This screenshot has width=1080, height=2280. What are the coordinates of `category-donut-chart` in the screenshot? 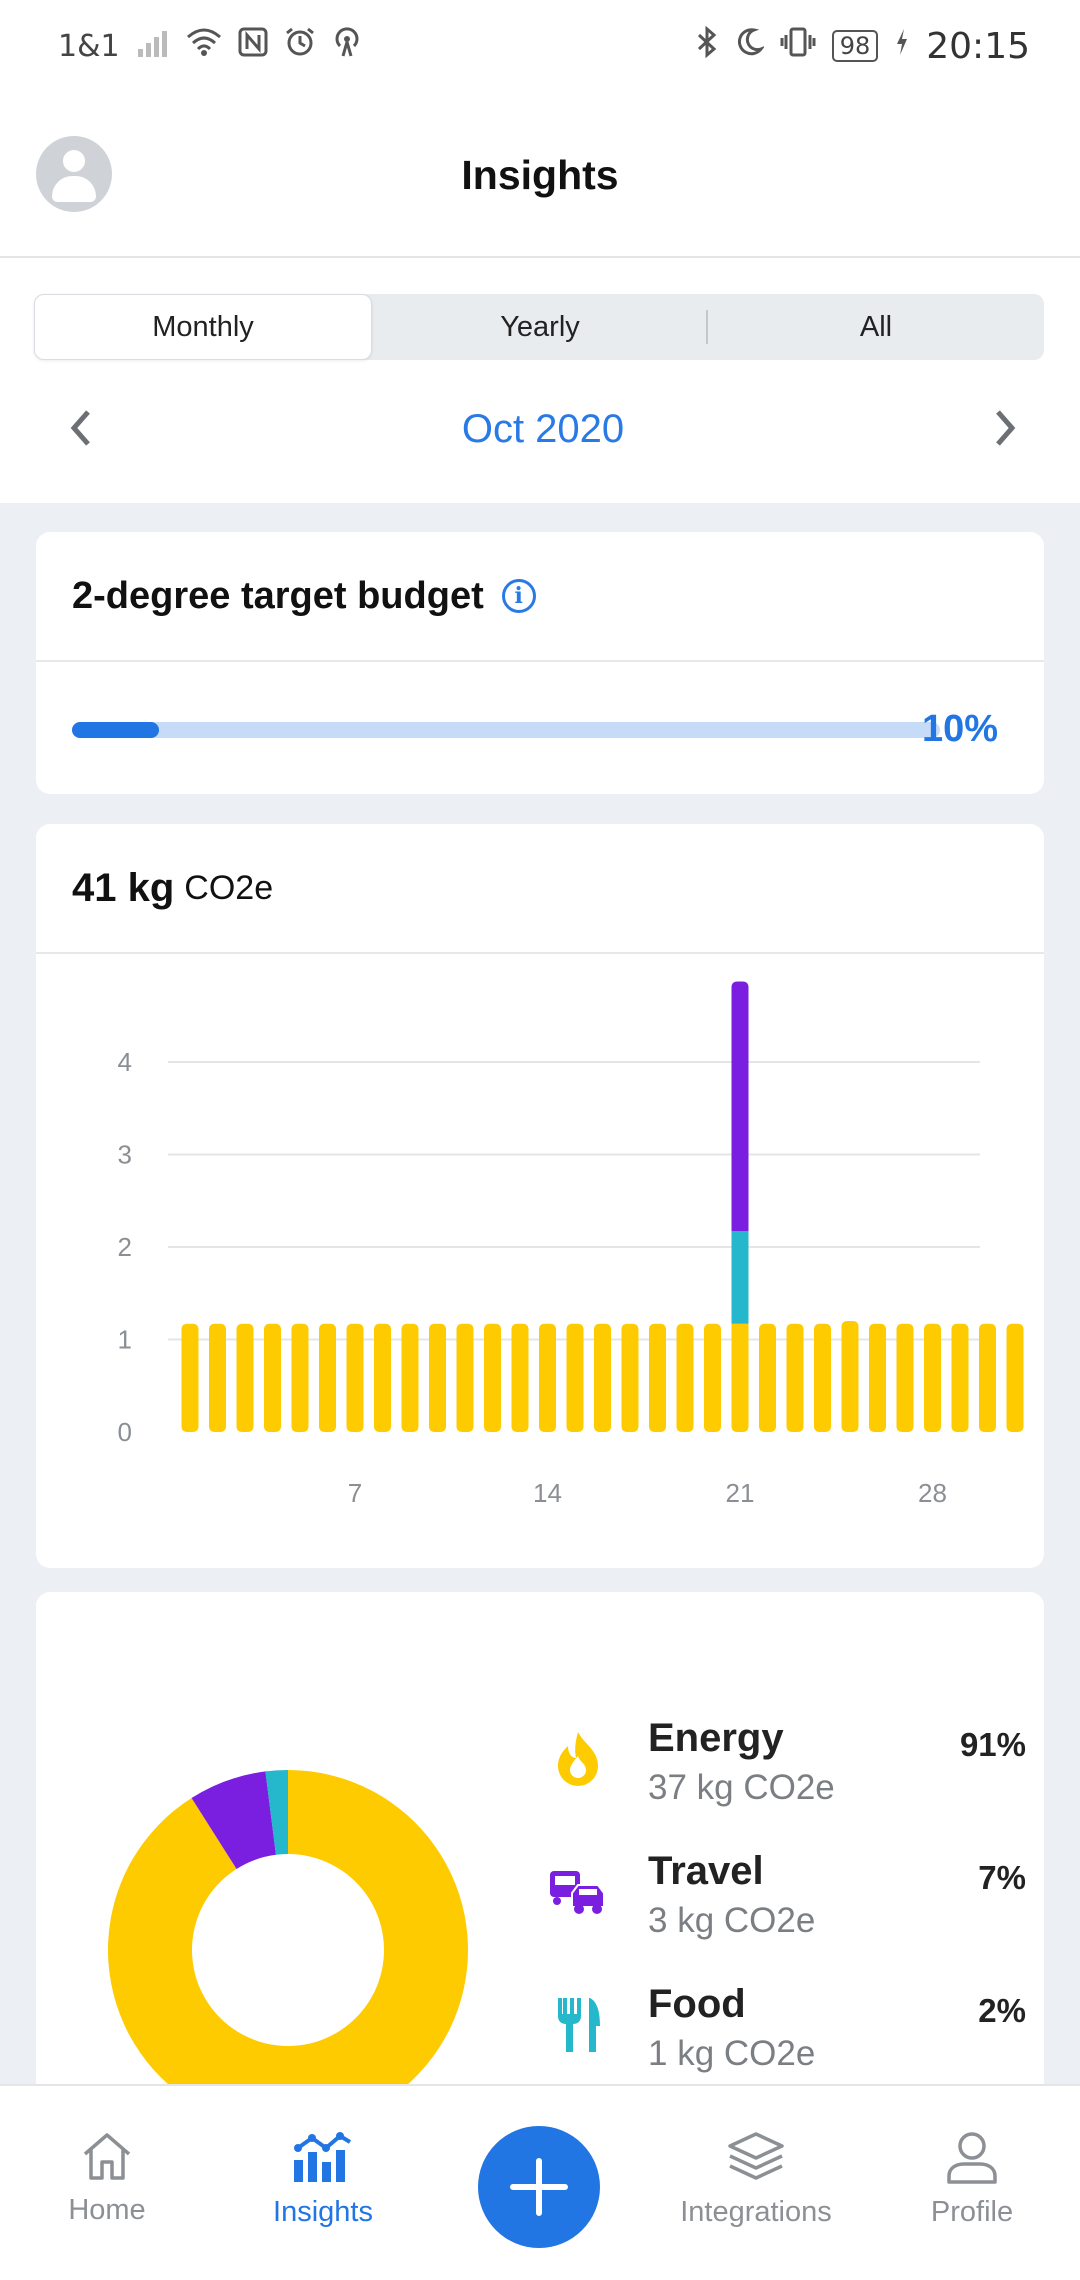 It's located at (288, 1941).